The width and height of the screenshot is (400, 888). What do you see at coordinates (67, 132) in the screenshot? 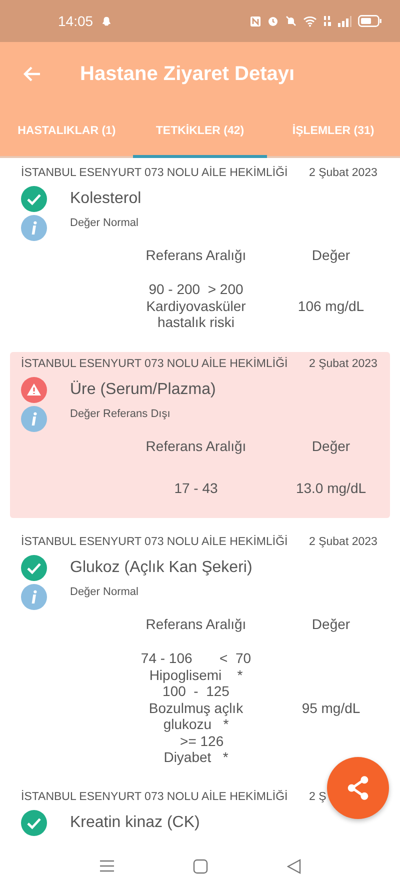
I see `tab: HASTALIKLAR (1)` at bounding box center [67, 132].